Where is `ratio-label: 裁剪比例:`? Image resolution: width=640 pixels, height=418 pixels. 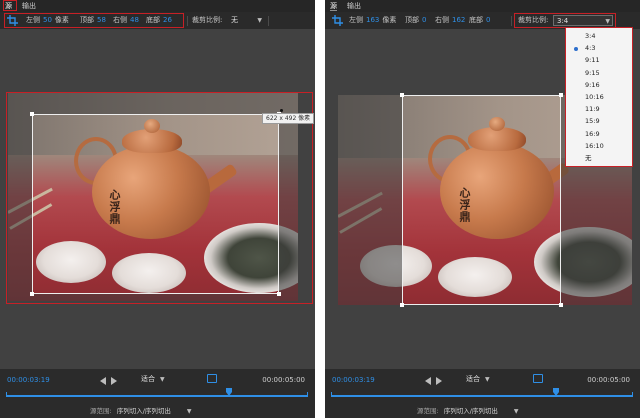 ratio-label: 裁剪比例: is located at coordinates (207, 20).